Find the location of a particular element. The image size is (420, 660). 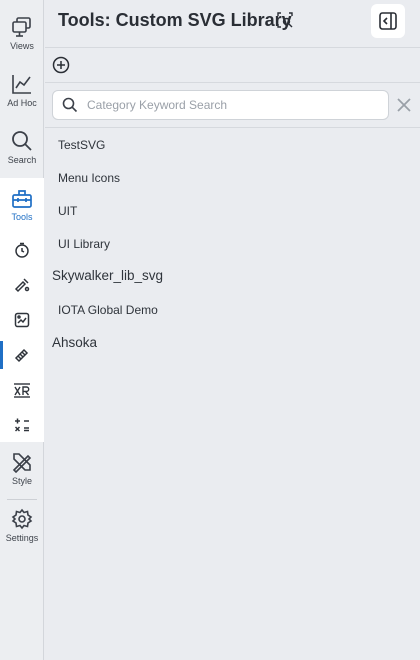

tool-xr is located at coordinates (22, 390).